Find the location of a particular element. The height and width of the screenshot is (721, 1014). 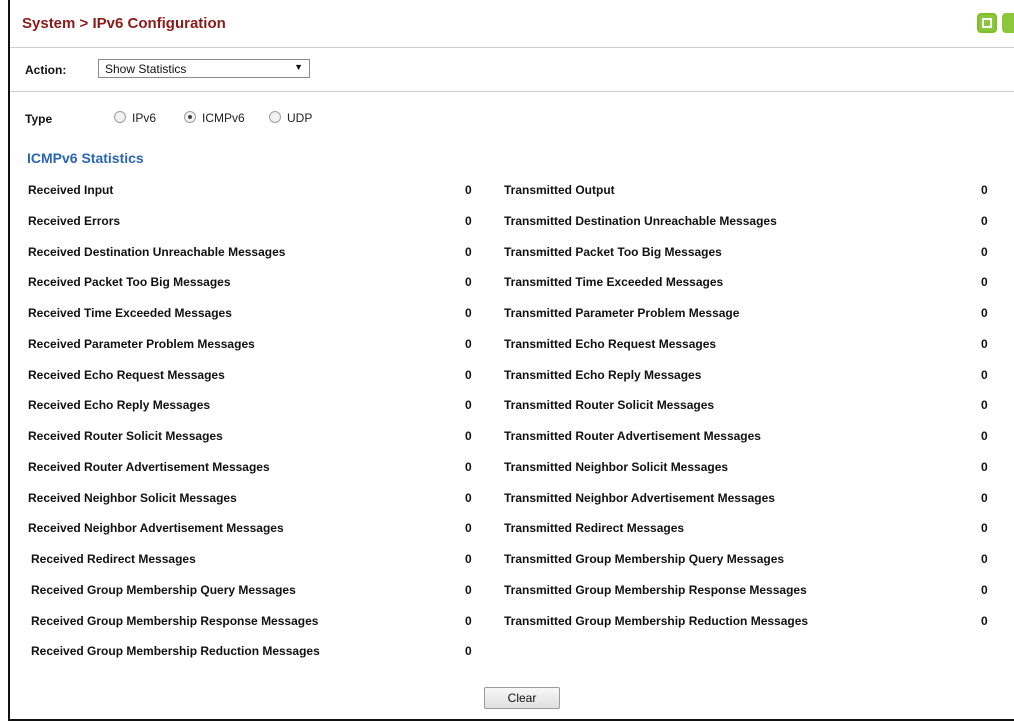

radio-ipv6 is located at coordinates (120, 117).